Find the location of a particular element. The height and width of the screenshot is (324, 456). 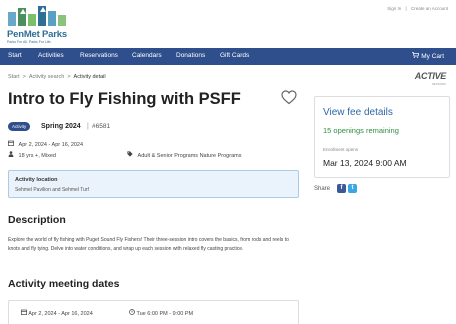

age-text: 18 yrs +, Mixed is located at coordinates (37, 156).